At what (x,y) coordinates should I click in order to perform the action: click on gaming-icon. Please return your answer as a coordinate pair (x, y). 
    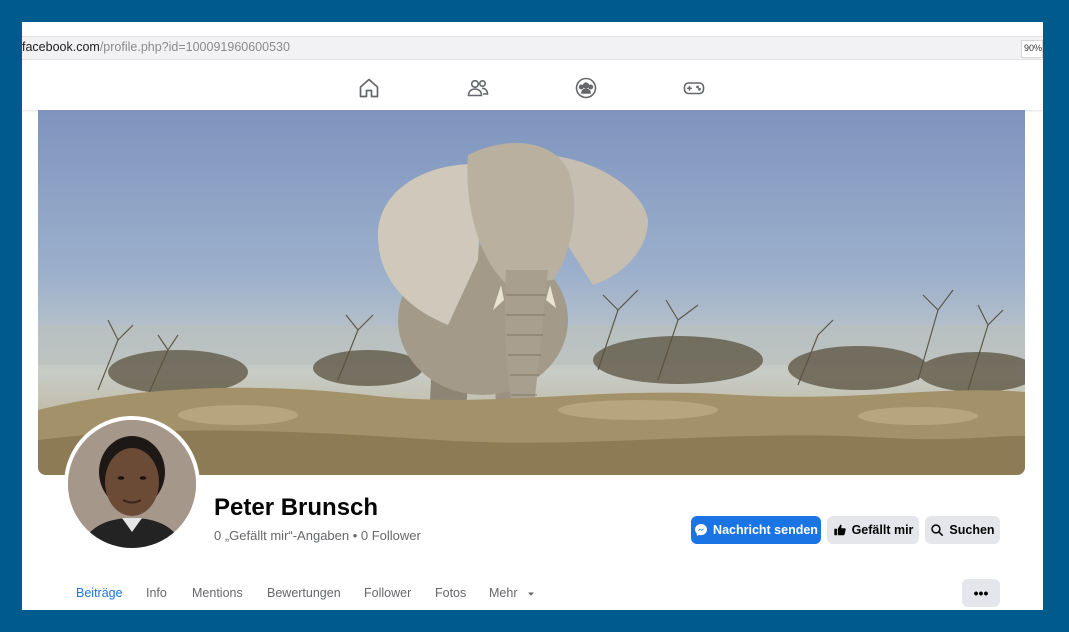
    Looking at the image, I should click on (694, 88).